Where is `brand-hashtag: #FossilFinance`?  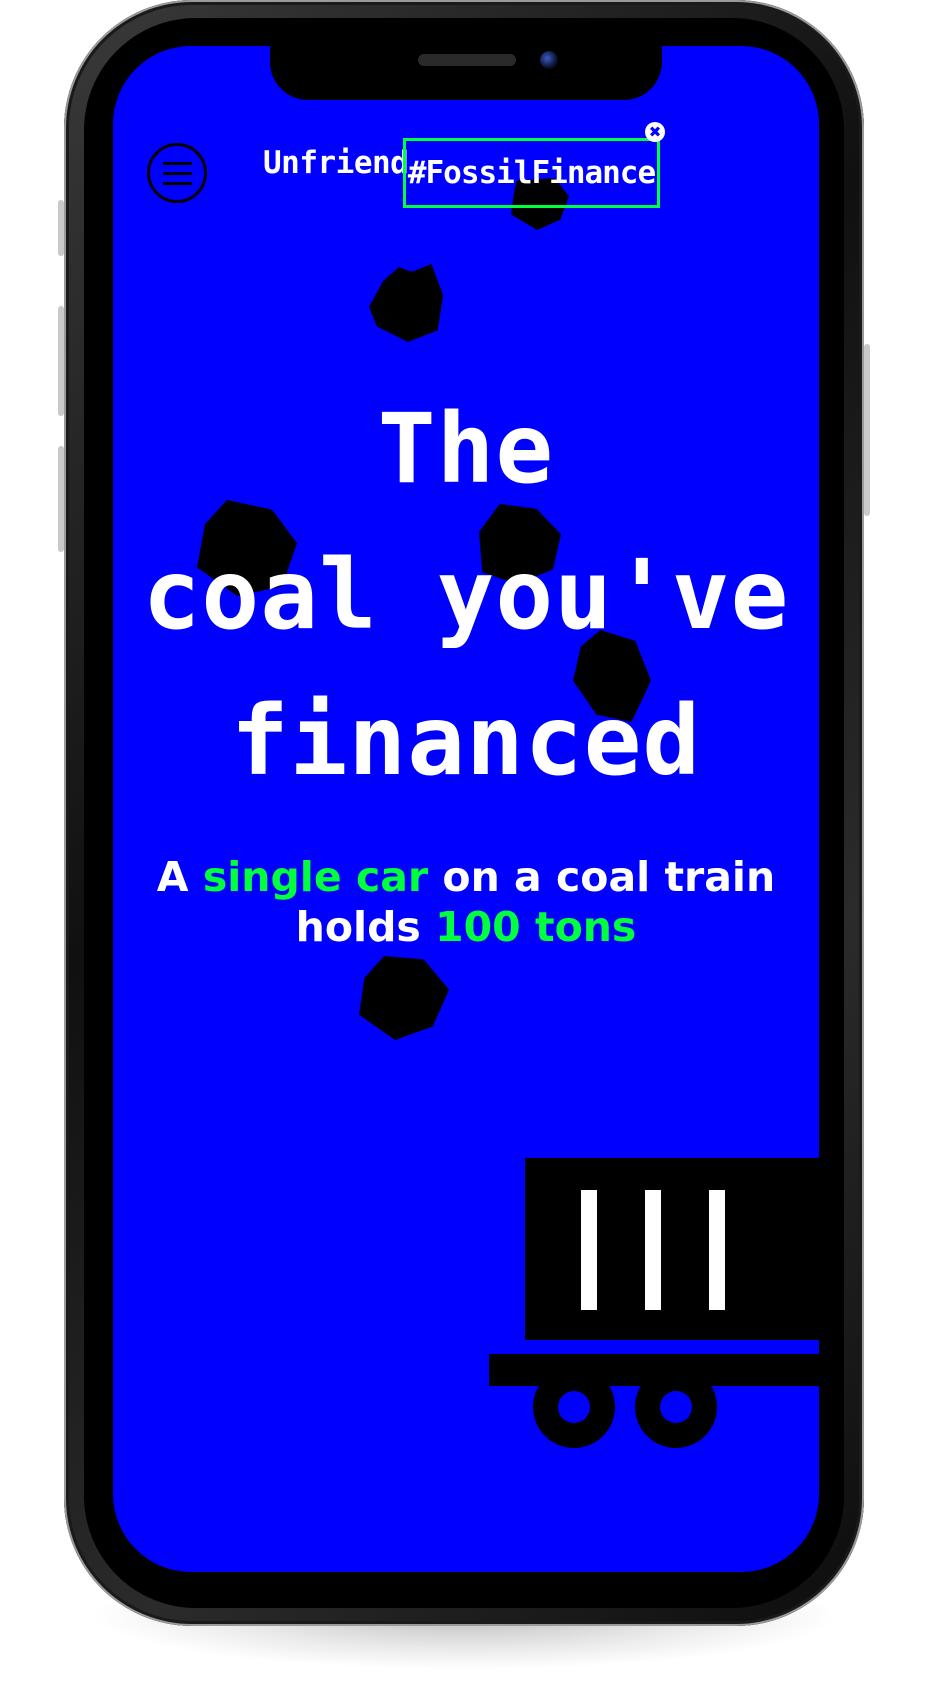
brand-hashtag: #FossilFinance is located at coordinates (531, 173).